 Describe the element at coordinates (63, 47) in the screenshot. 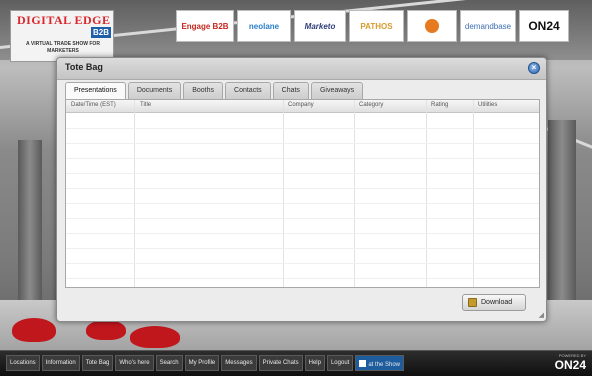

I see `logo-subtitle: A VIRTUAL TRADE SHOW FOR MARKETERS` at that location.